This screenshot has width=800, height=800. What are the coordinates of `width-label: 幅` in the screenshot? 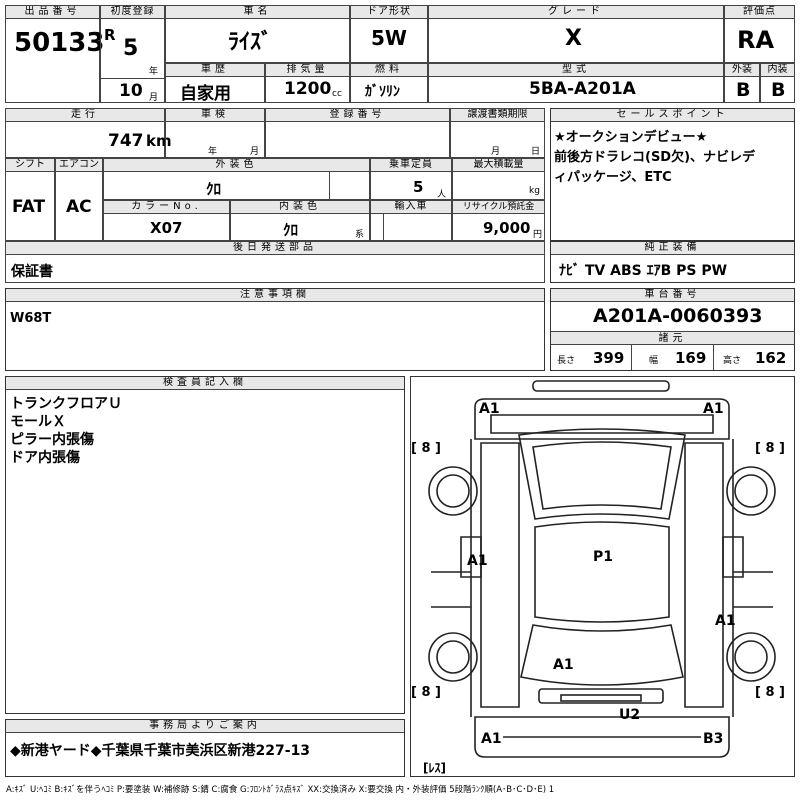 It's located at (654, 361).